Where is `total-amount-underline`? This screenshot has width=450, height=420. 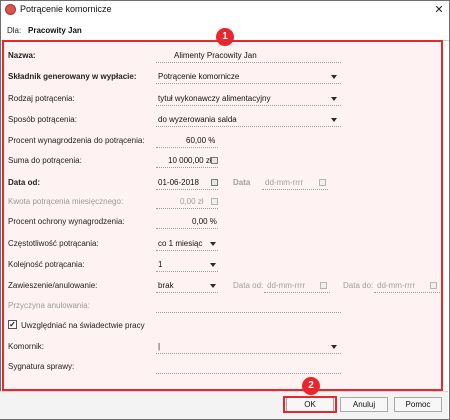
total-amount-underline is located at coordinates (187, 167).